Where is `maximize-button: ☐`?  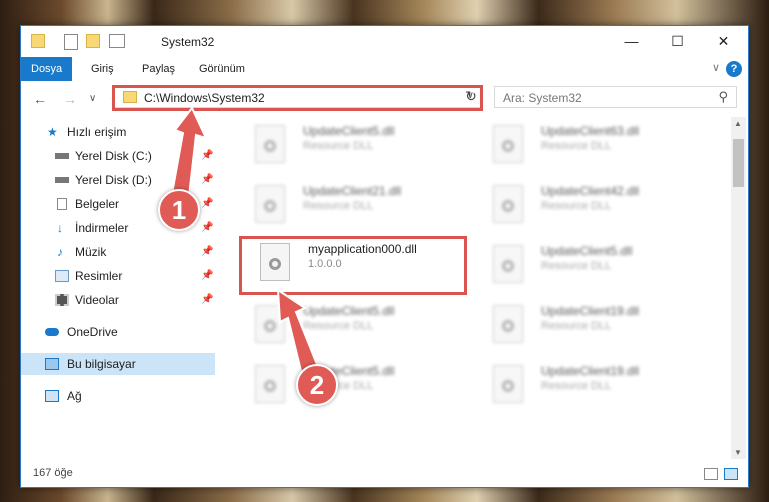 maximize-button: ☐ is located at coordinates (677, 41).